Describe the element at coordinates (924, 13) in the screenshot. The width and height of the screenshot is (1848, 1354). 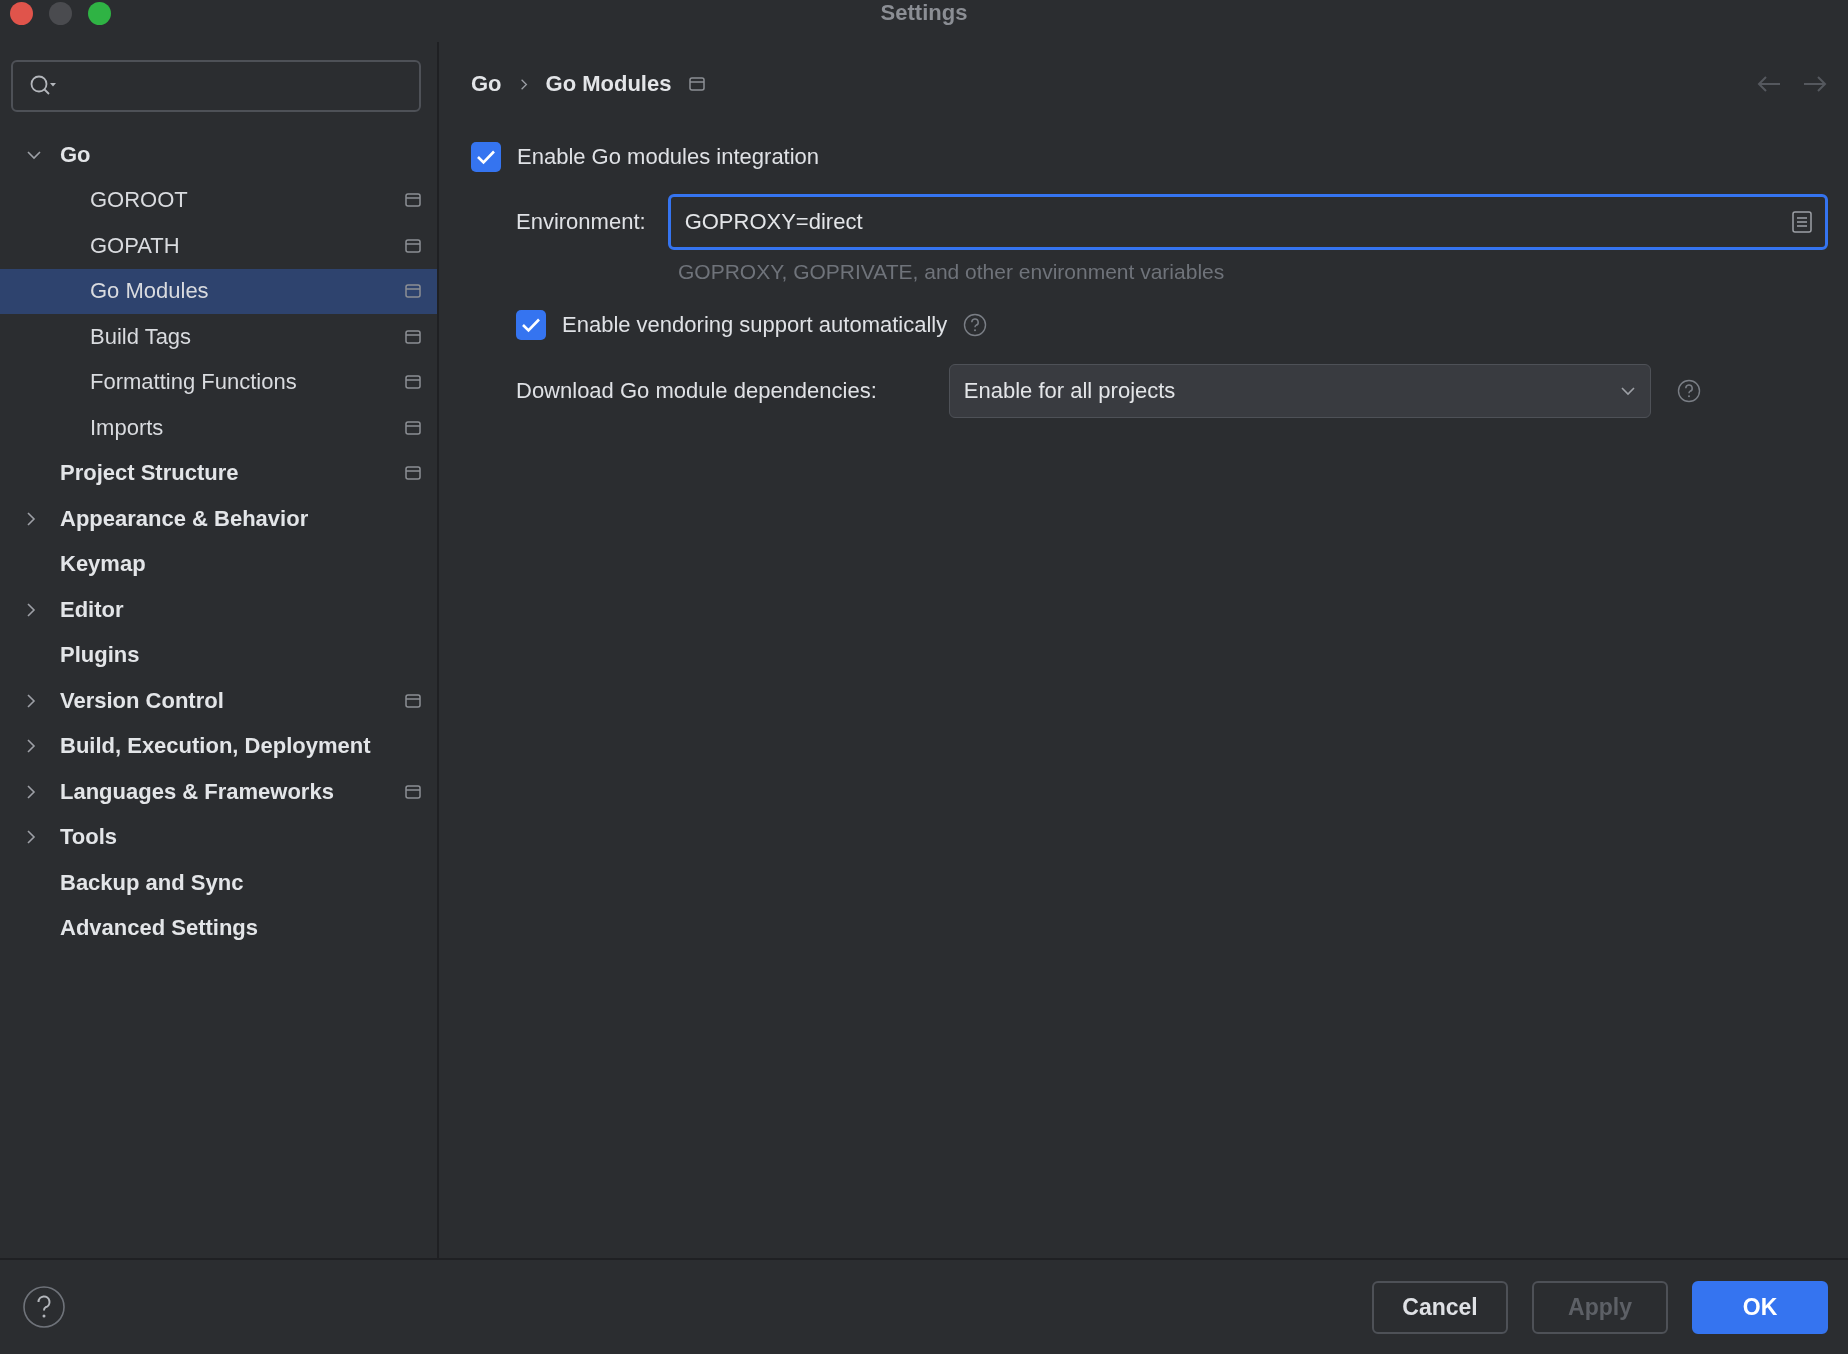
I see `window-title: Settings` at that location.